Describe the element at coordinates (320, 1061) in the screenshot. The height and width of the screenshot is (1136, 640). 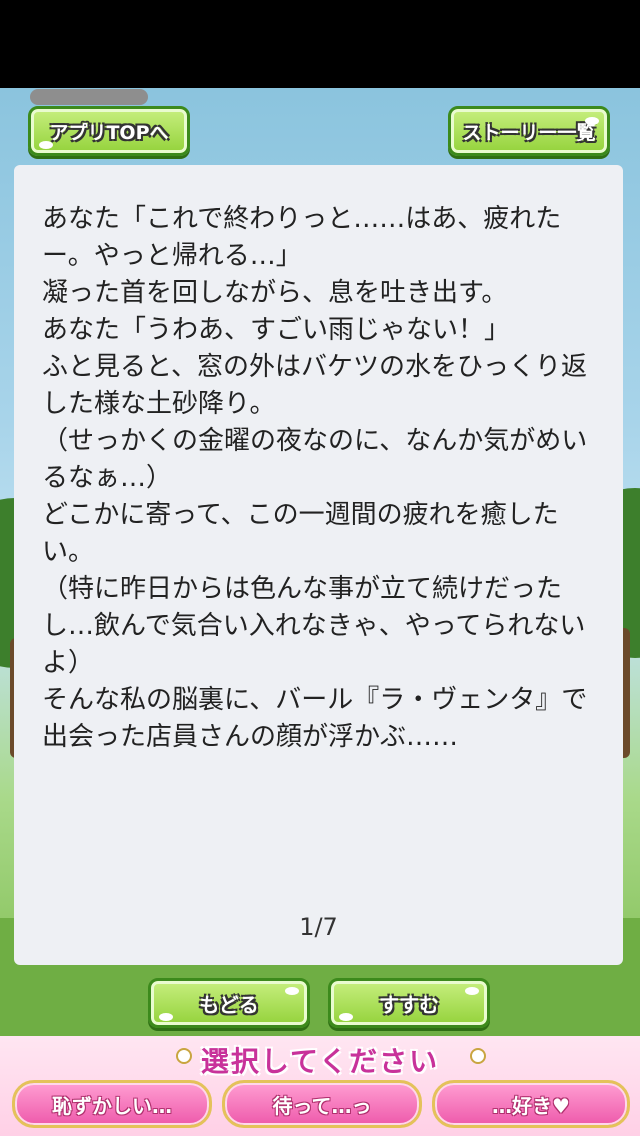
I see `choice-title: 選択してください` at that location.